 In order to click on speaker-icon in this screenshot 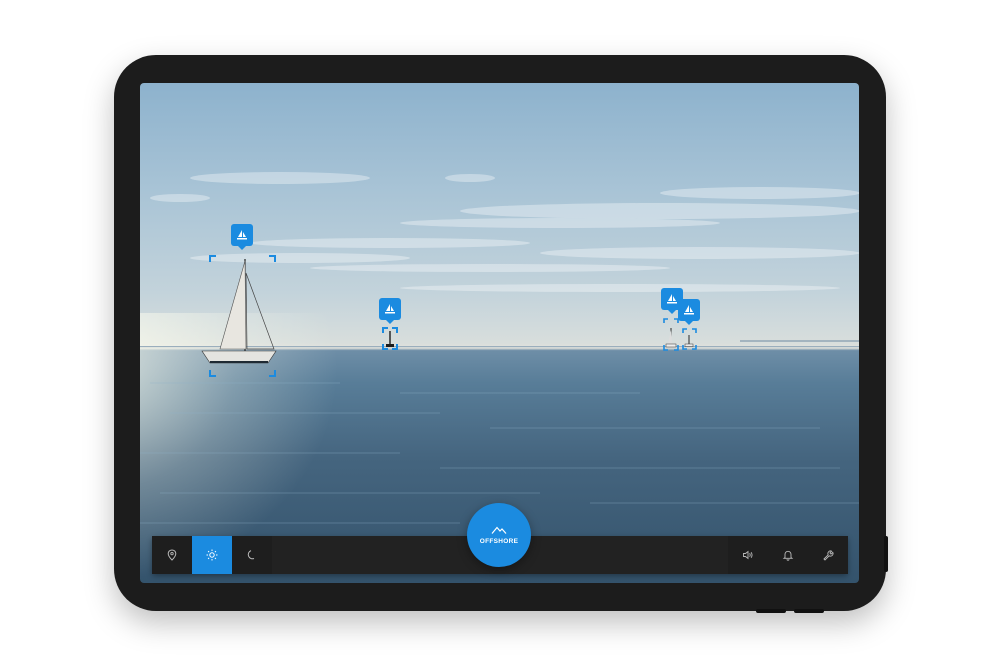, I will do `click(748, 555)`.